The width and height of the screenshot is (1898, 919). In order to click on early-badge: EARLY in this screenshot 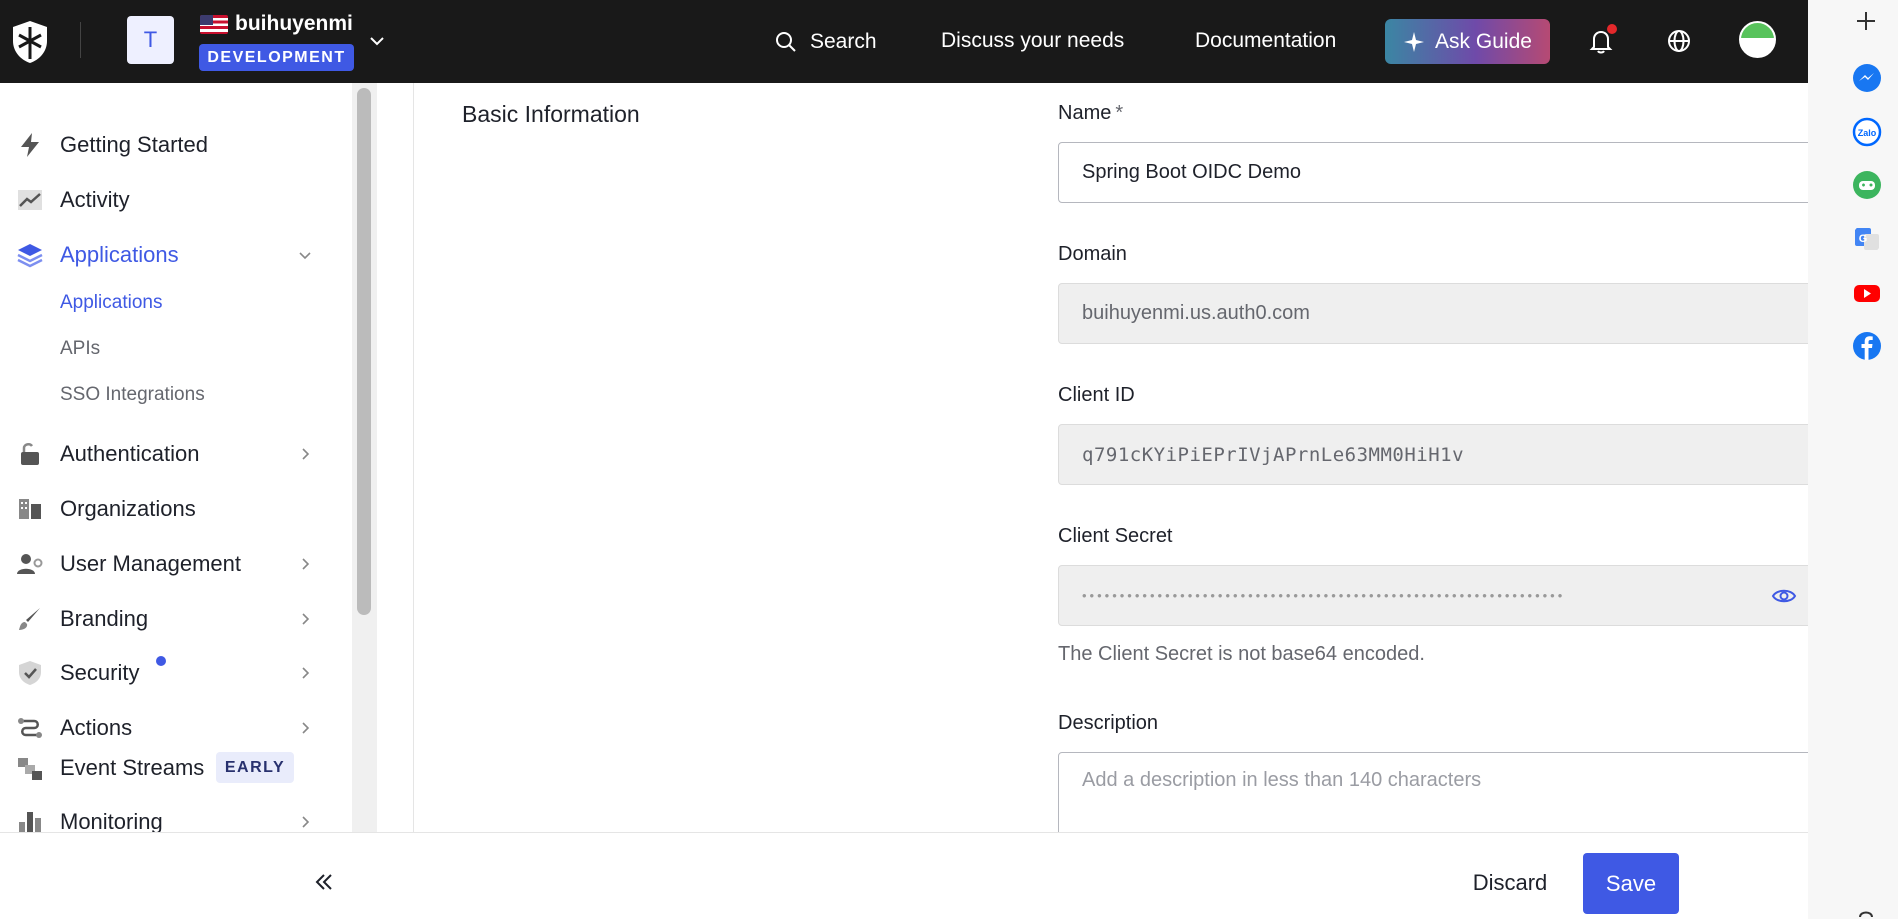, I will do `click(255, 767)`.